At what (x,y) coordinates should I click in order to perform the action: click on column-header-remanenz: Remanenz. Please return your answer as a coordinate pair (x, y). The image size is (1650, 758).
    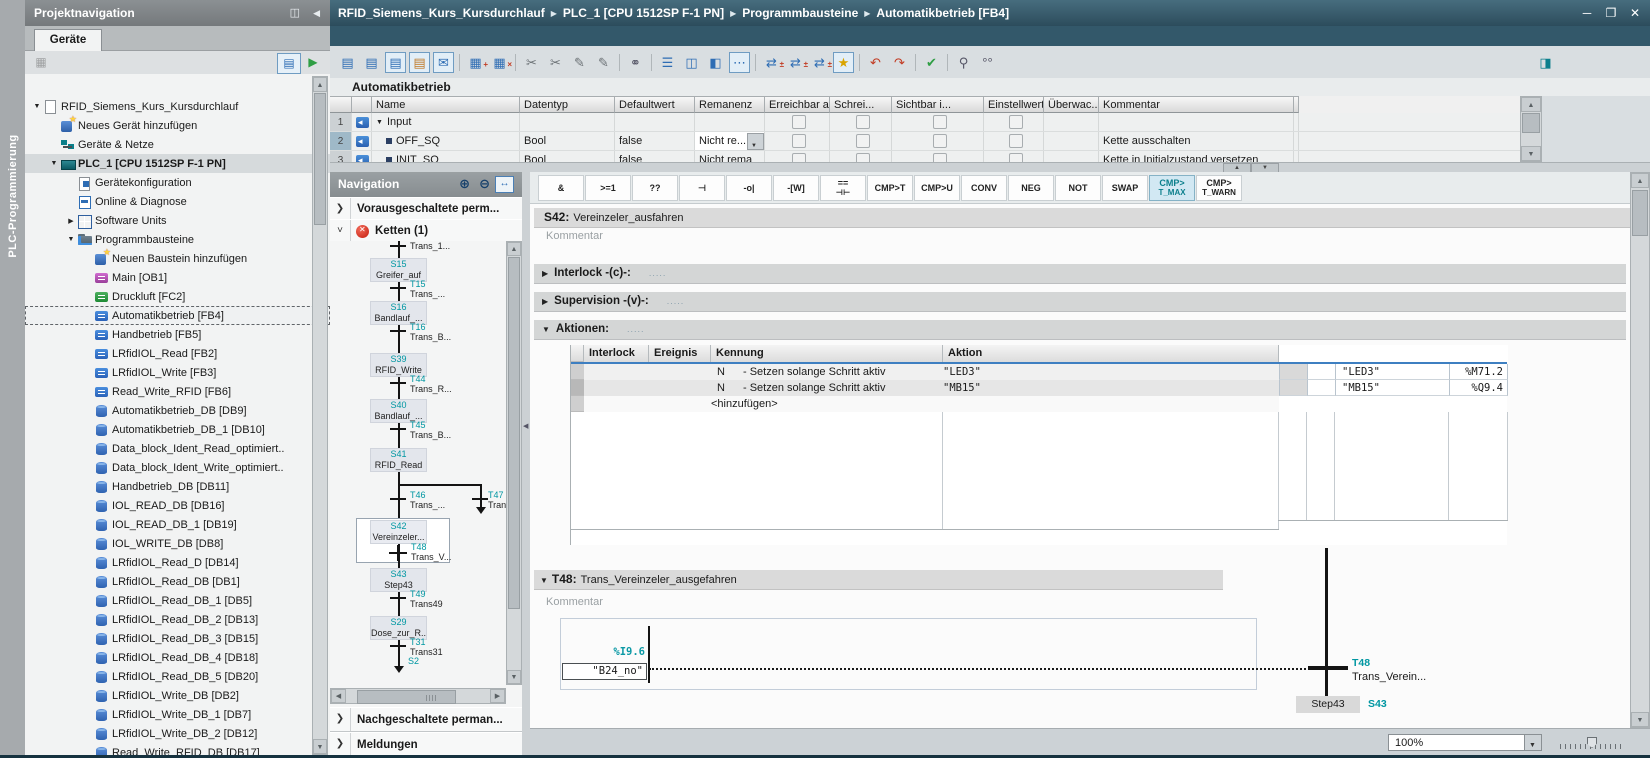
    Looking at the image, I should click on (730, 104).